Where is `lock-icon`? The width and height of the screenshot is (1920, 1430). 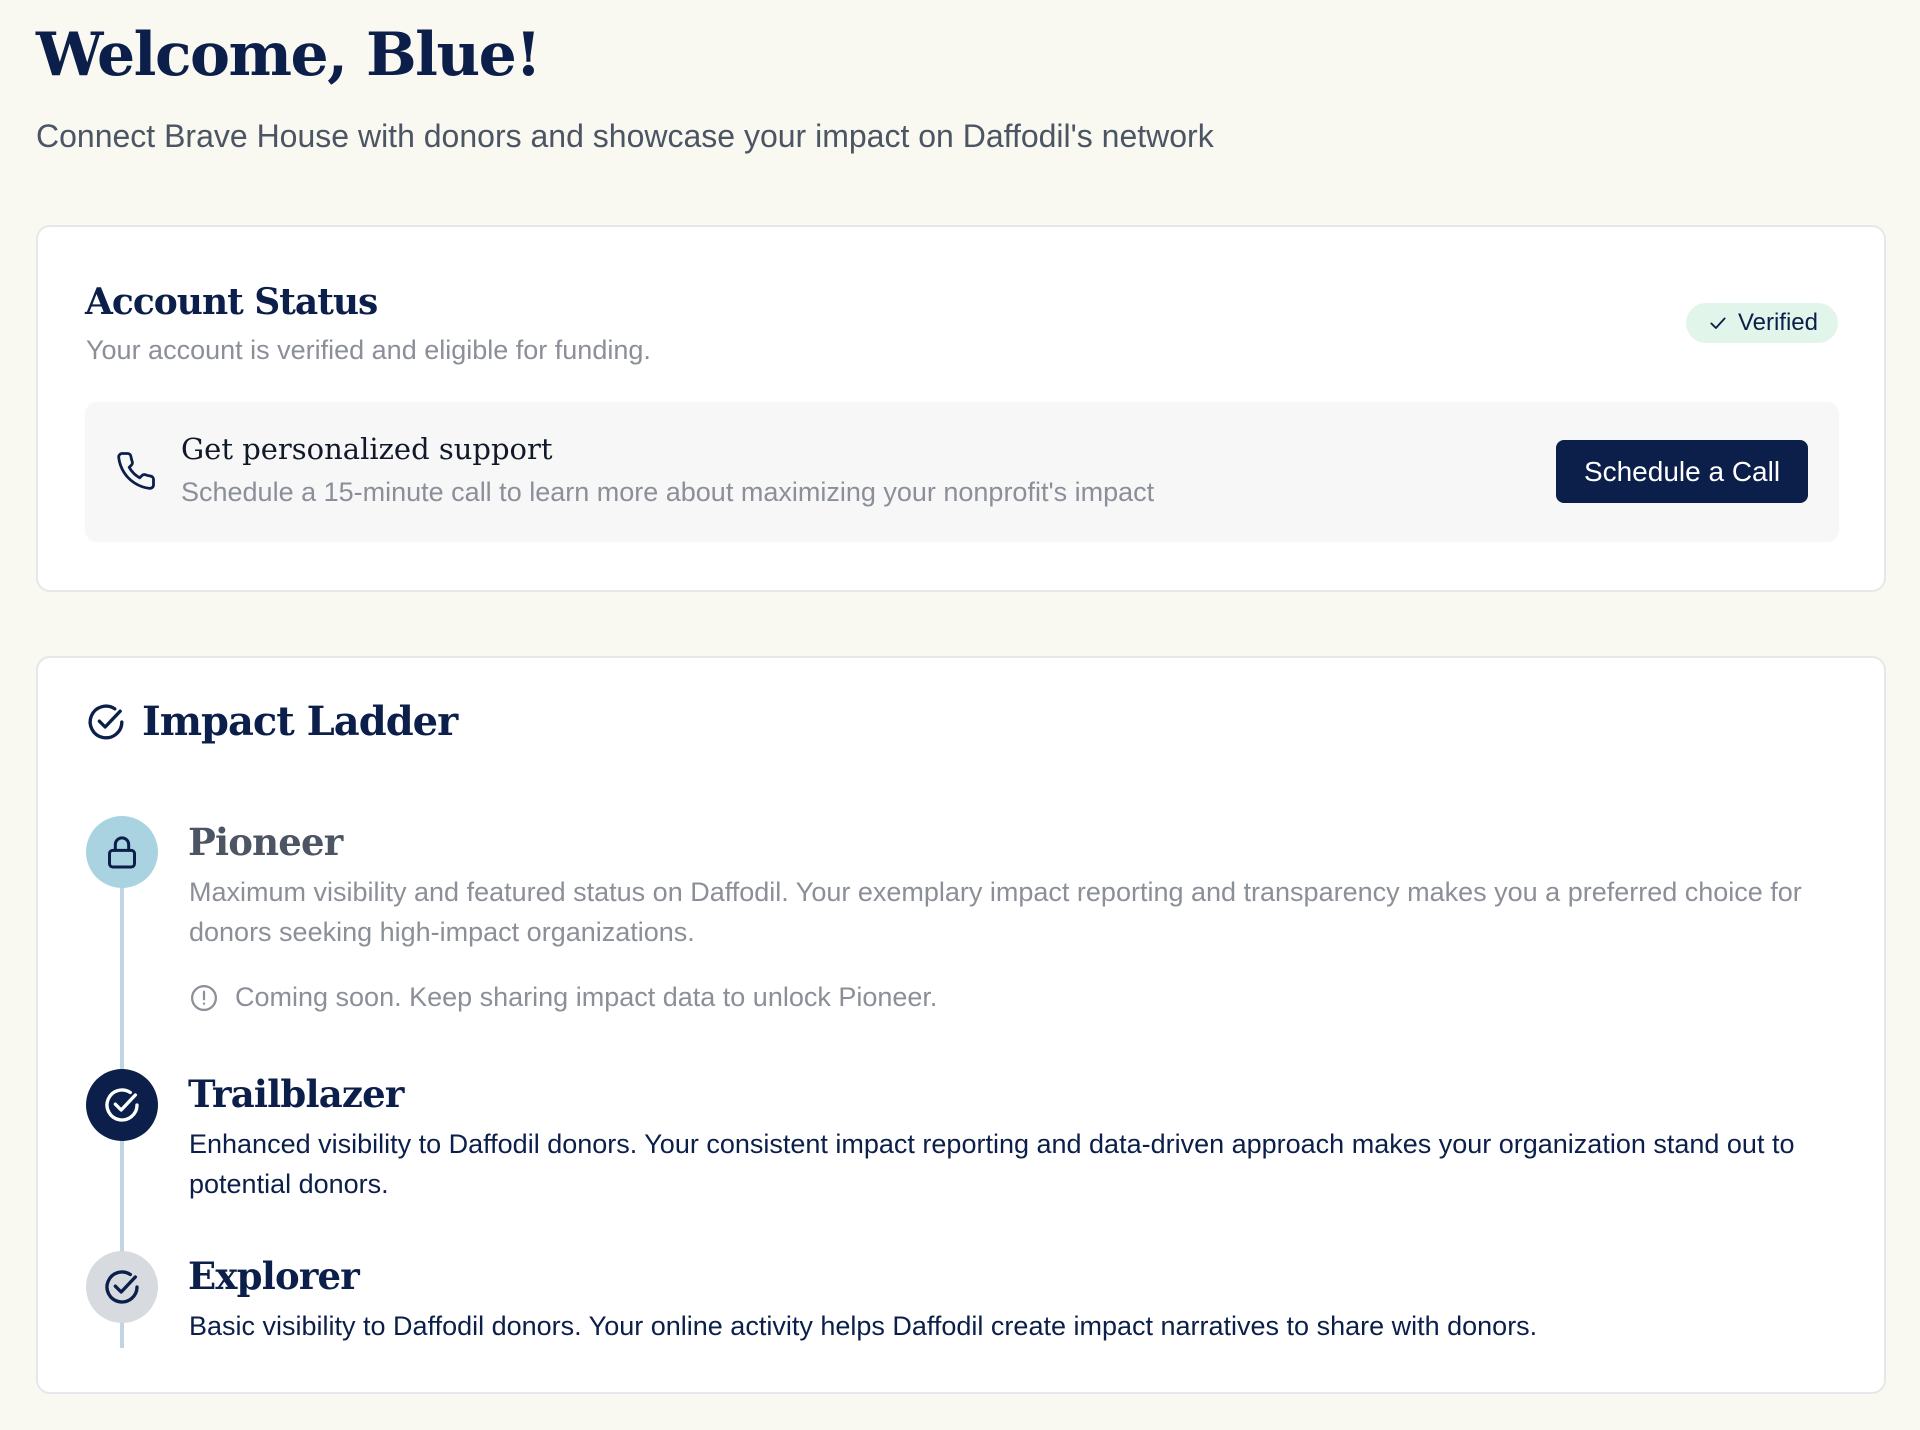 lock-icon is located at coordinates (122, 852).